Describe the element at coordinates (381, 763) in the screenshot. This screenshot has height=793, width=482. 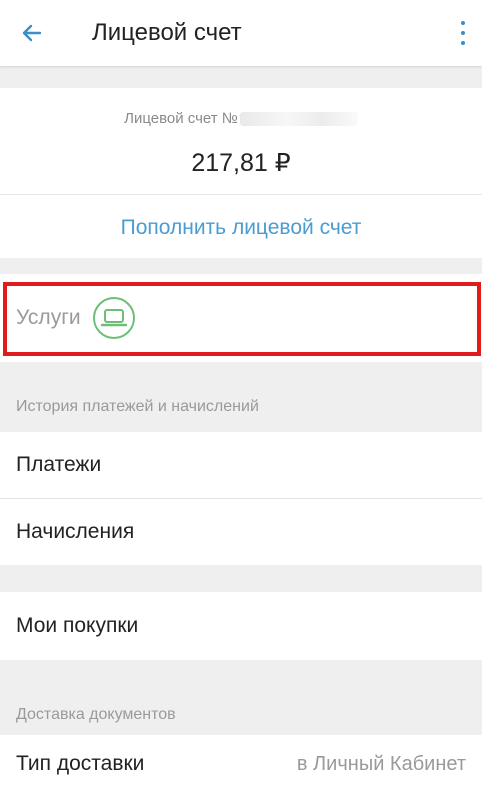
I see `delivery-type-value: в Личный Кабинет` at that location.